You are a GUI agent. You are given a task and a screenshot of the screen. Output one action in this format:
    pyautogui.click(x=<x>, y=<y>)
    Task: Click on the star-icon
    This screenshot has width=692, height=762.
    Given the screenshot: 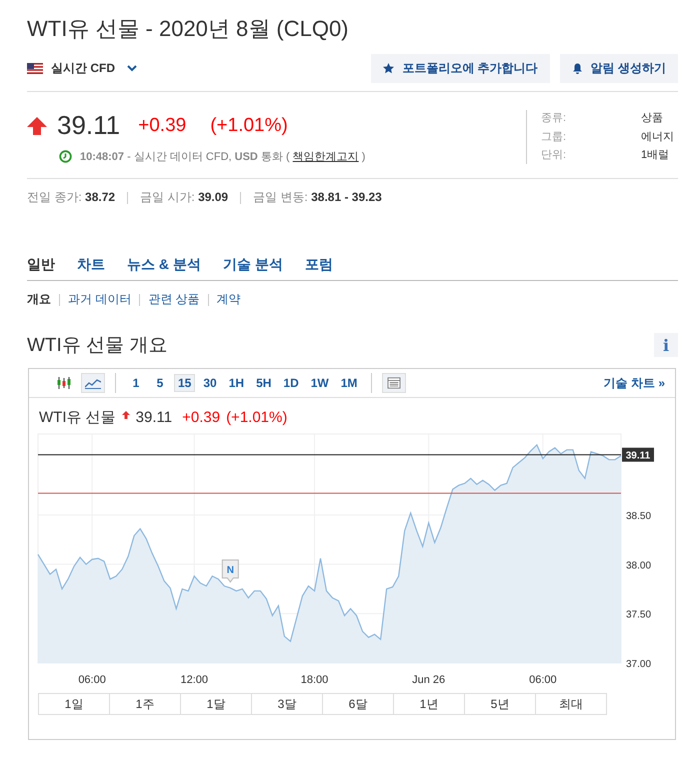 What is the action you would take?
    pyautogui.click(x=388, y=68)
    